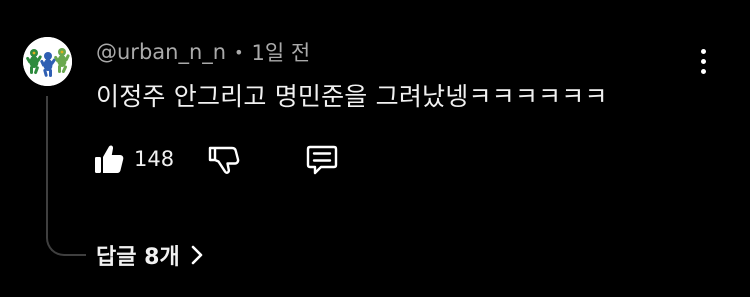  Describe the element at coordinates (281, 52) in the screenshot. I see `timestamp: 1일 전` at that location.